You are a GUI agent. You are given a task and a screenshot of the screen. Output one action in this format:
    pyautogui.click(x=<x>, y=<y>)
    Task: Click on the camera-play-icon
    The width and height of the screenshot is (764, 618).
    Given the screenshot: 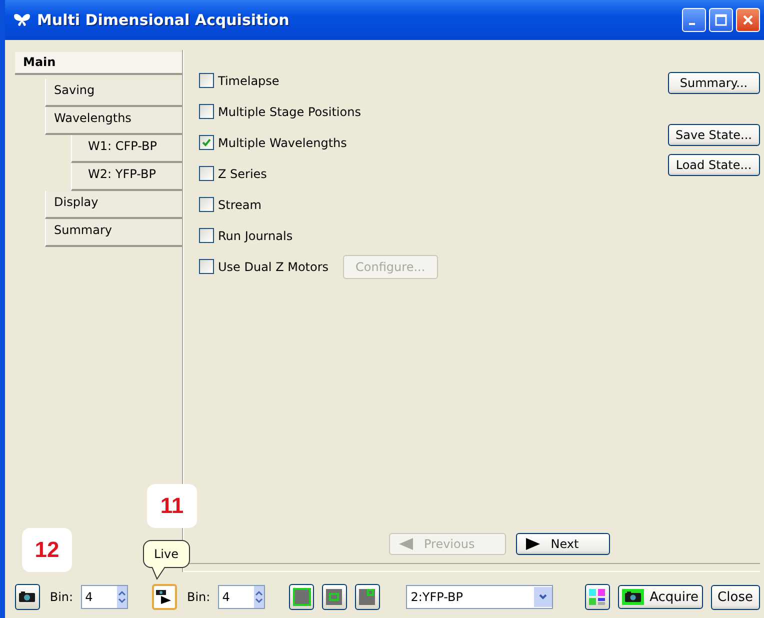 What is the action you would take?
    pyautogui.click(x=164, y=597)
    